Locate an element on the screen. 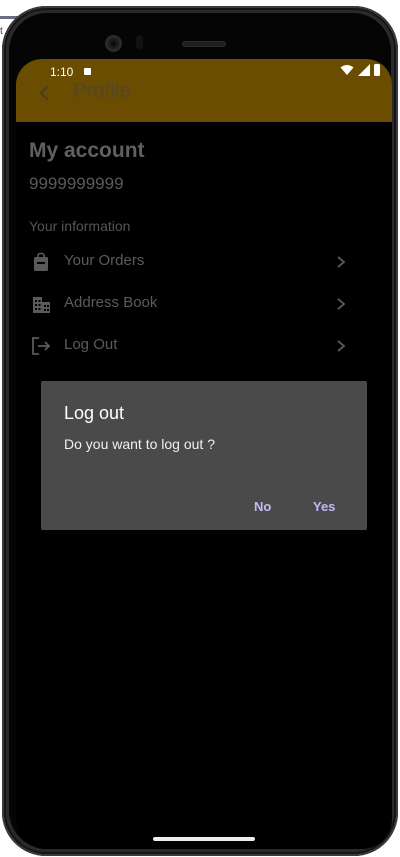  logout-dialog: Log out Do you want to log out ? No Yes is located at coordinates (204, 455).